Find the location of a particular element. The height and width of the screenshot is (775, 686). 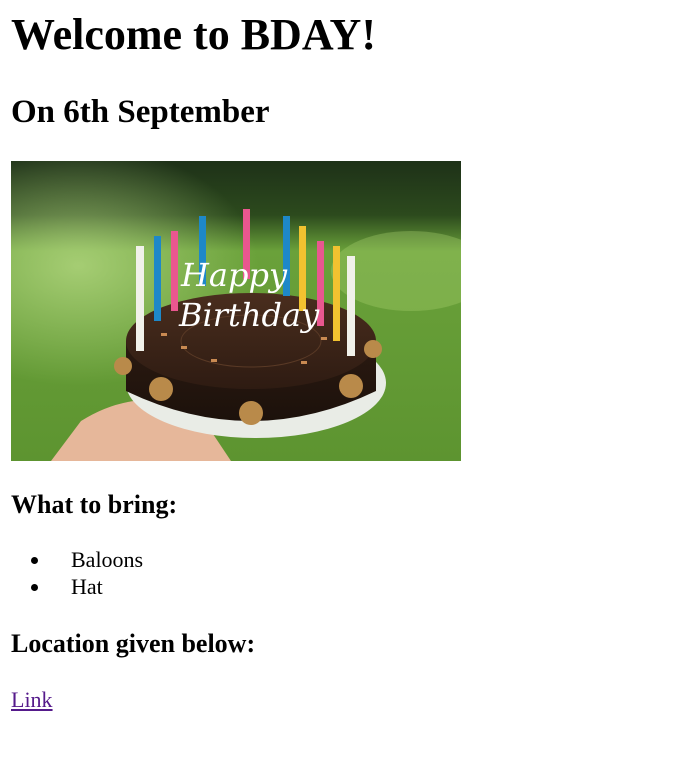

location-heading: Location given below: is located at coordinates (133, 643).